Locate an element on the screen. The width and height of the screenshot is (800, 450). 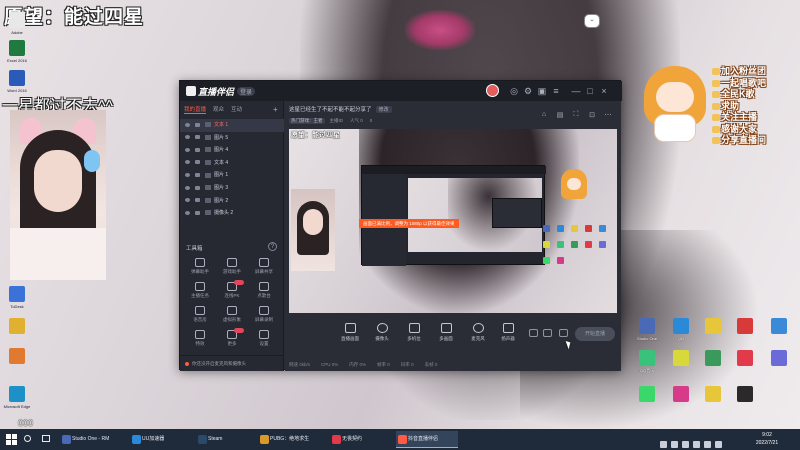
tray-chevron-icon is located at coordinates (663, 444).